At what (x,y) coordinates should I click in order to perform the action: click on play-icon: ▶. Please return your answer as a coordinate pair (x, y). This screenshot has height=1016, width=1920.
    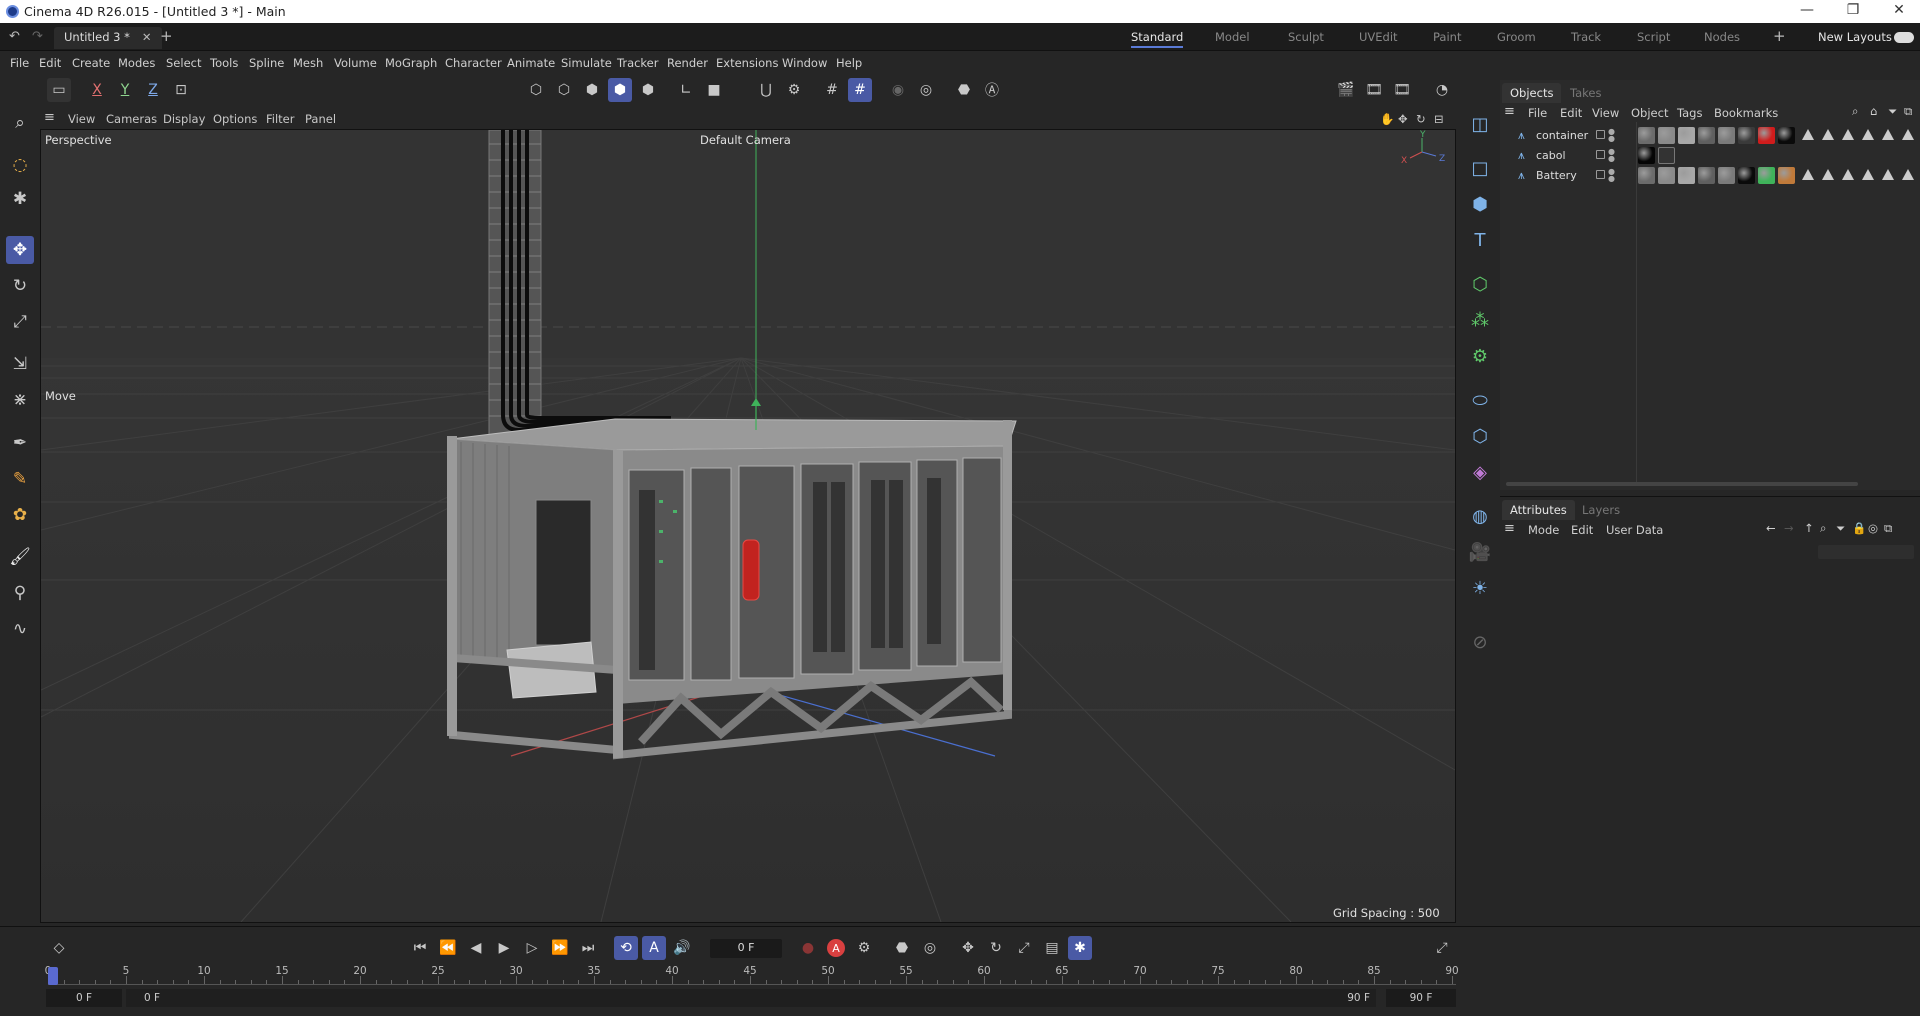
    Looking at the image, I should click on (504, 948).